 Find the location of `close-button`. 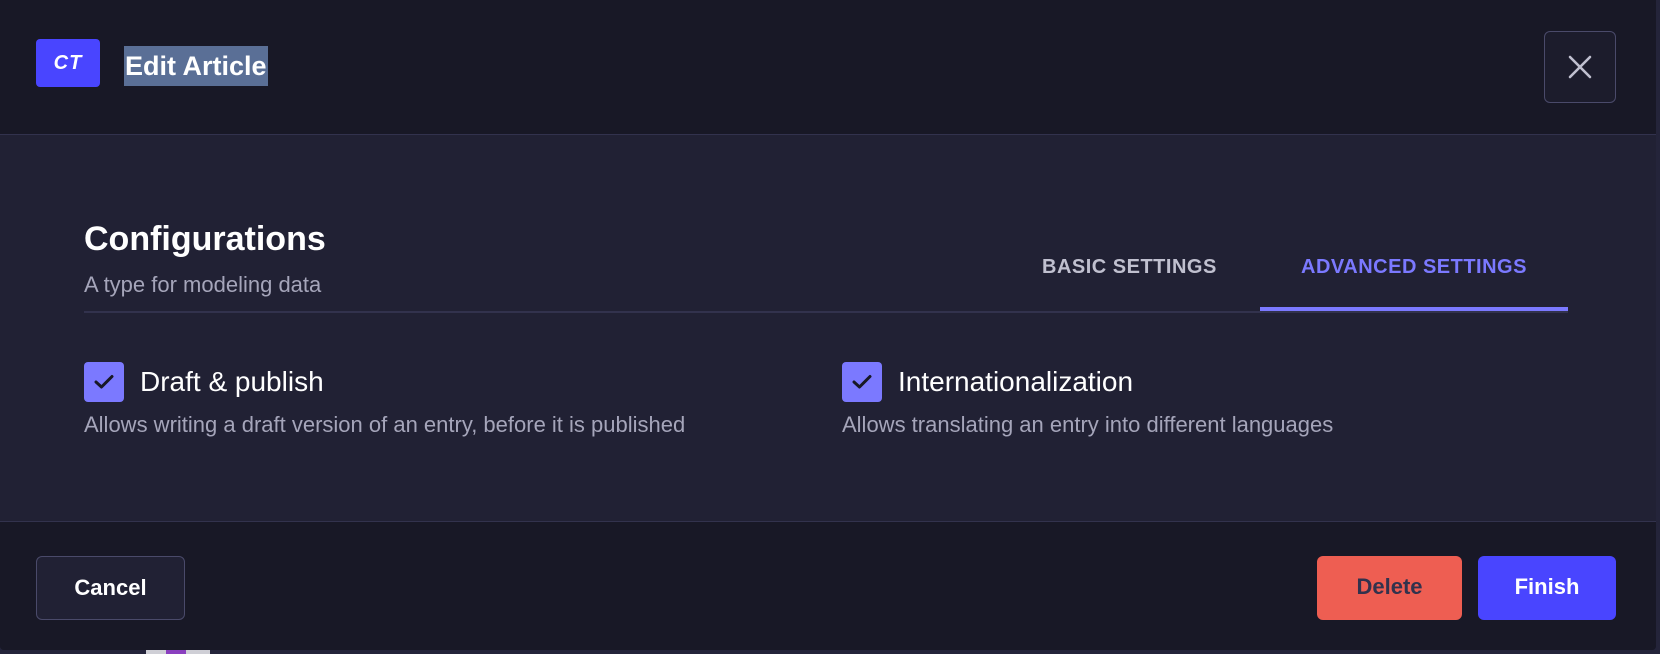

close-button is located at coordinates (1580, 67).